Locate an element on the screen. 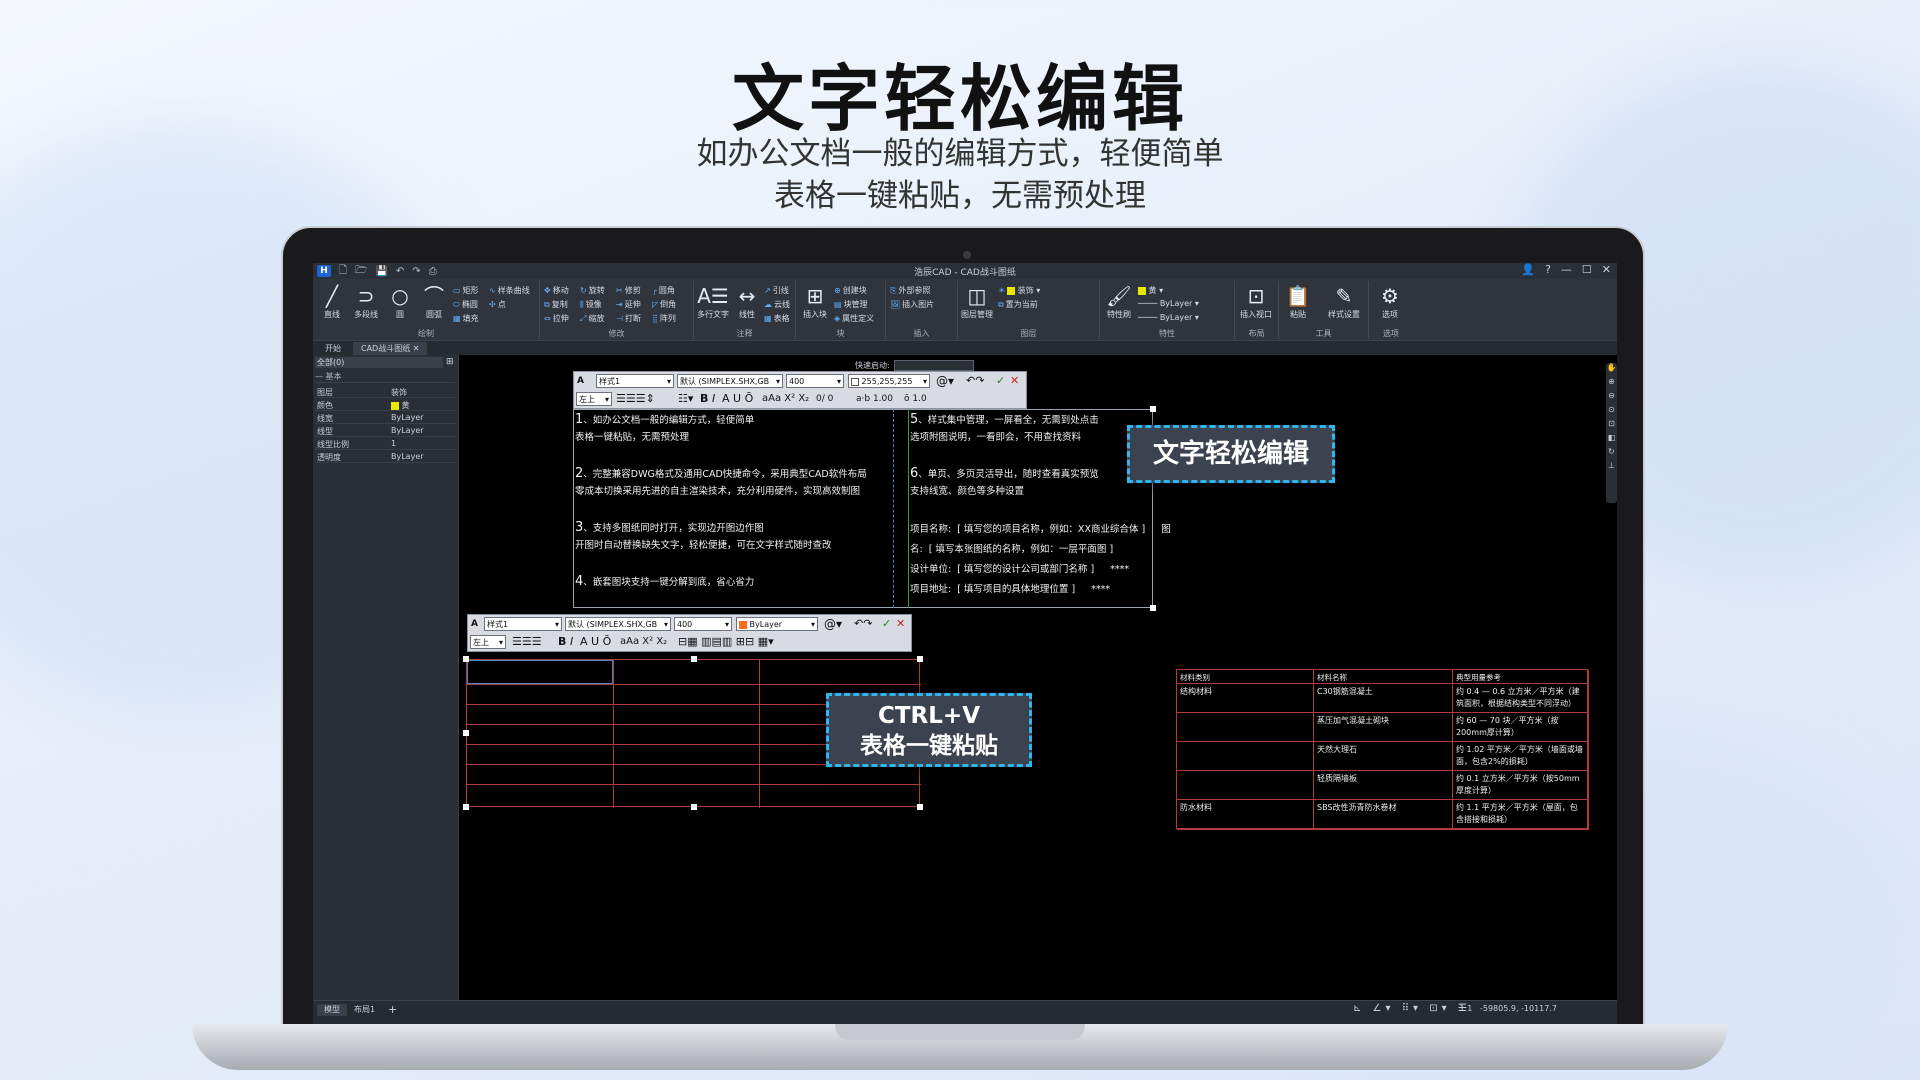 This screenshot has height=1080, width=1920. user-icon: 👤 is located at coordinates (1528, 269).